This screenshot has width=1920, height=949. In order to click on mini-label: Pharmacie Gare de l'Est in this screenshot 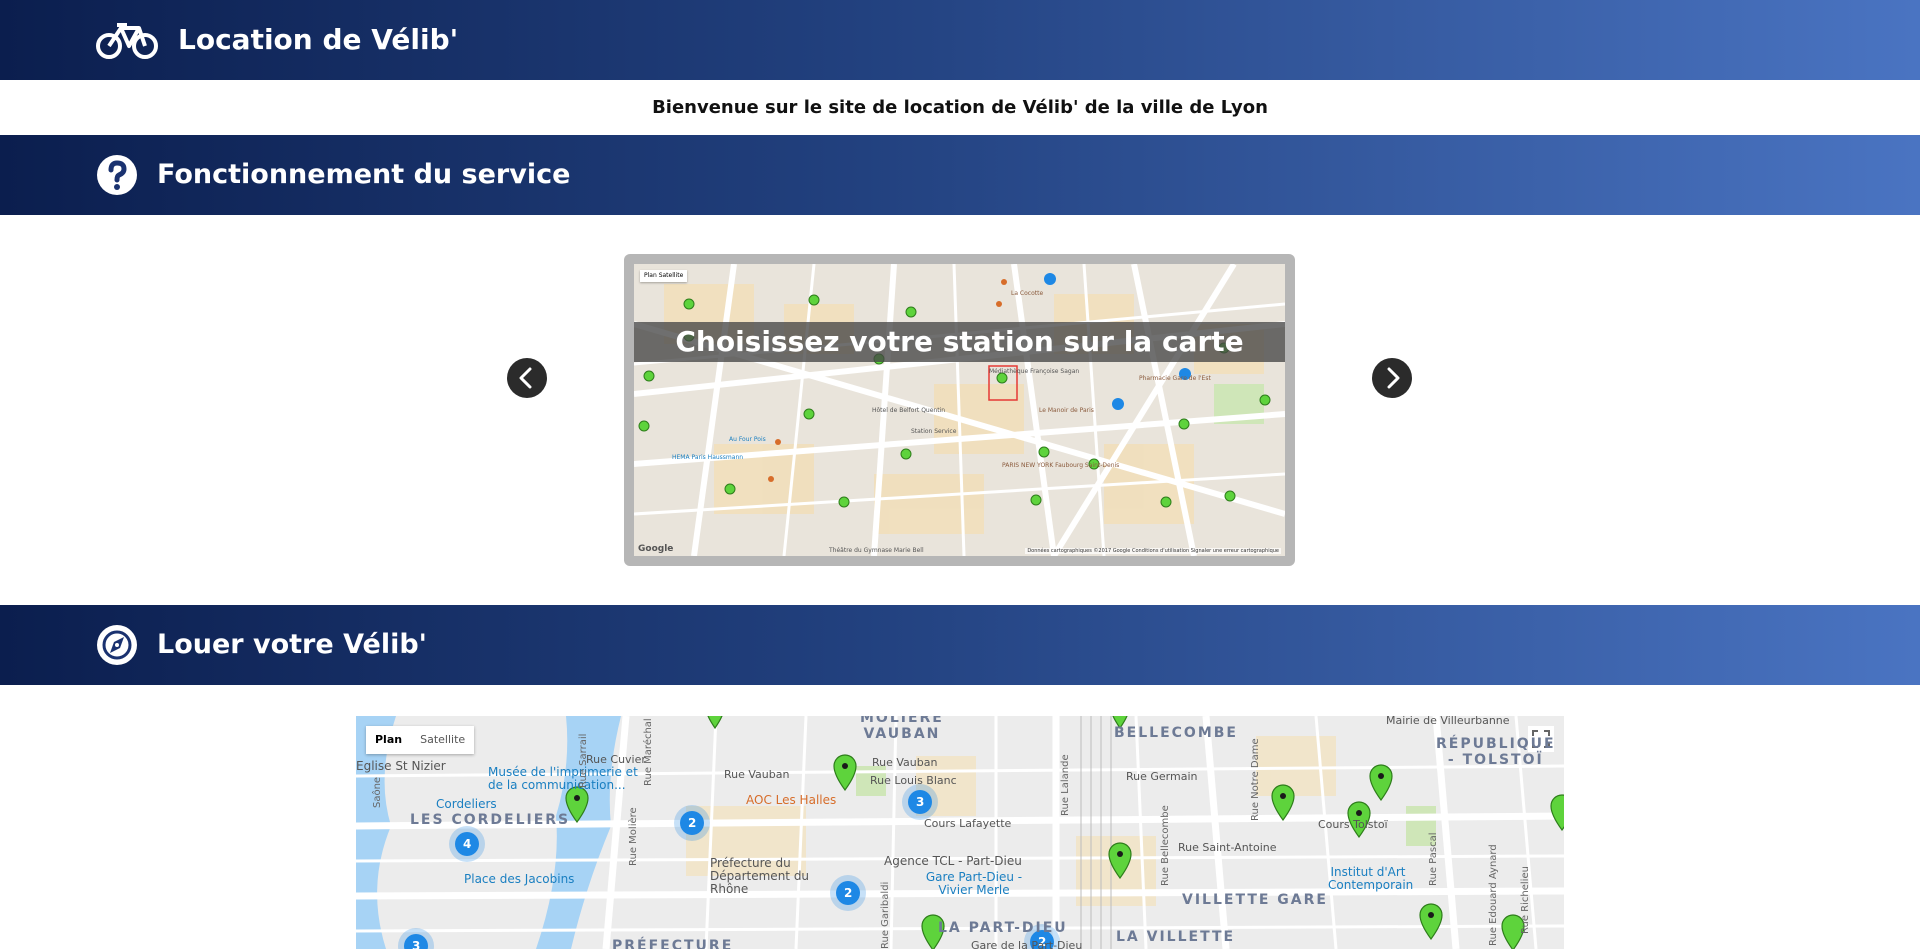, I will do `click(1175, 378)`.